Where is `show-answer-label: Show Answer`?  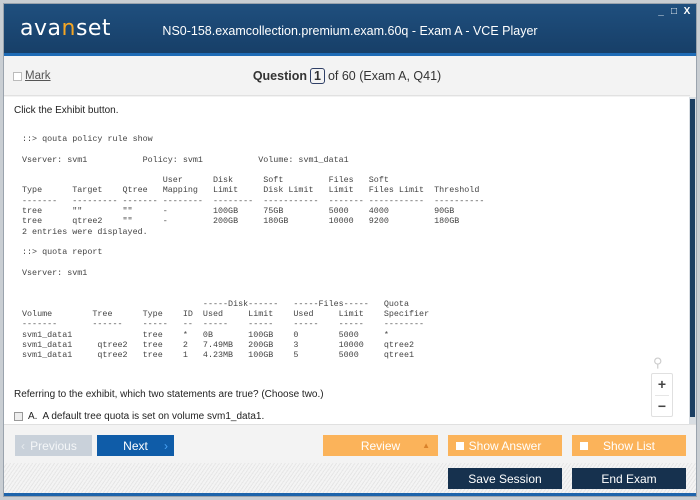
show-answer-label: Show Answer is located at coordinates (505, 445).